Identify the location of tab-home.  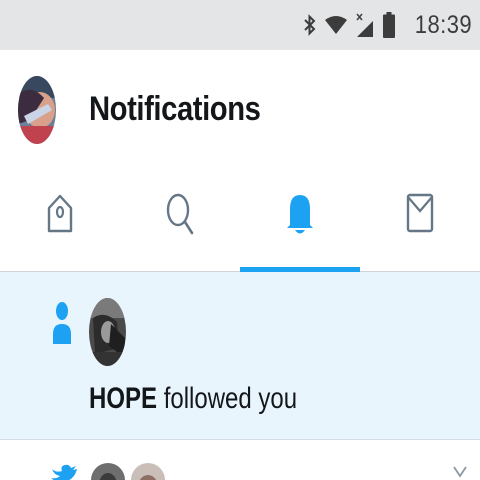
(60, 221).